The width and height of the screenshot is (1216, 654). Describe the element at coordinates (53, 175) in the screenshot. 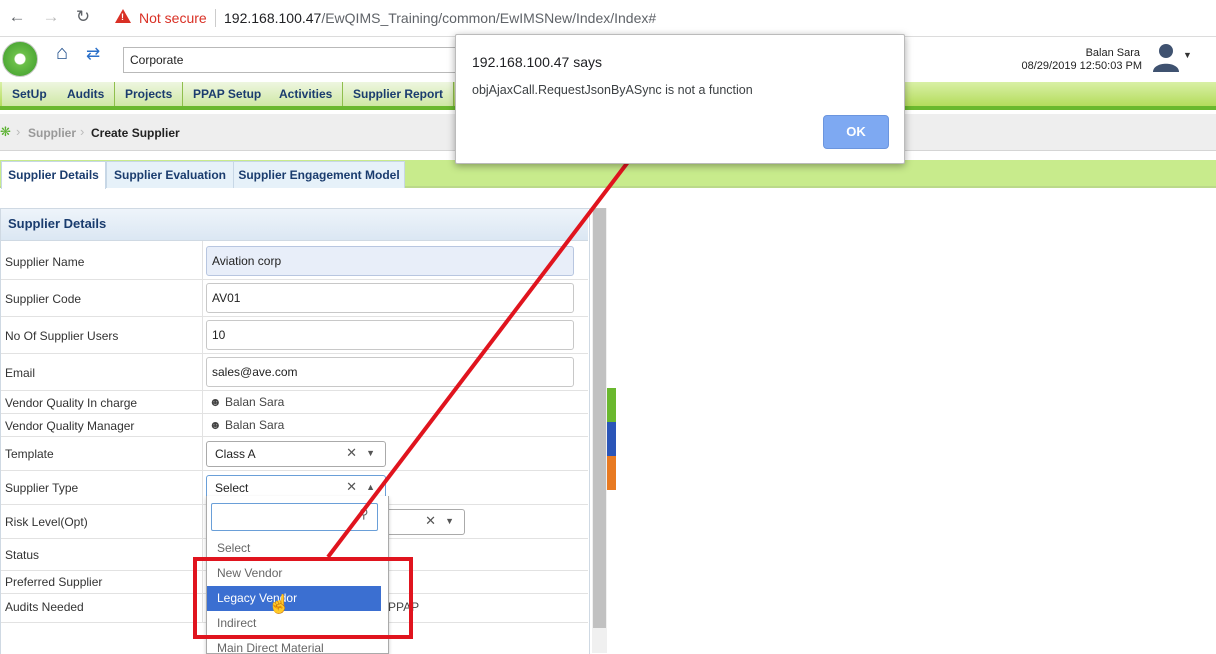

I see `tab-supplier-details: Supplier Details` at that location.